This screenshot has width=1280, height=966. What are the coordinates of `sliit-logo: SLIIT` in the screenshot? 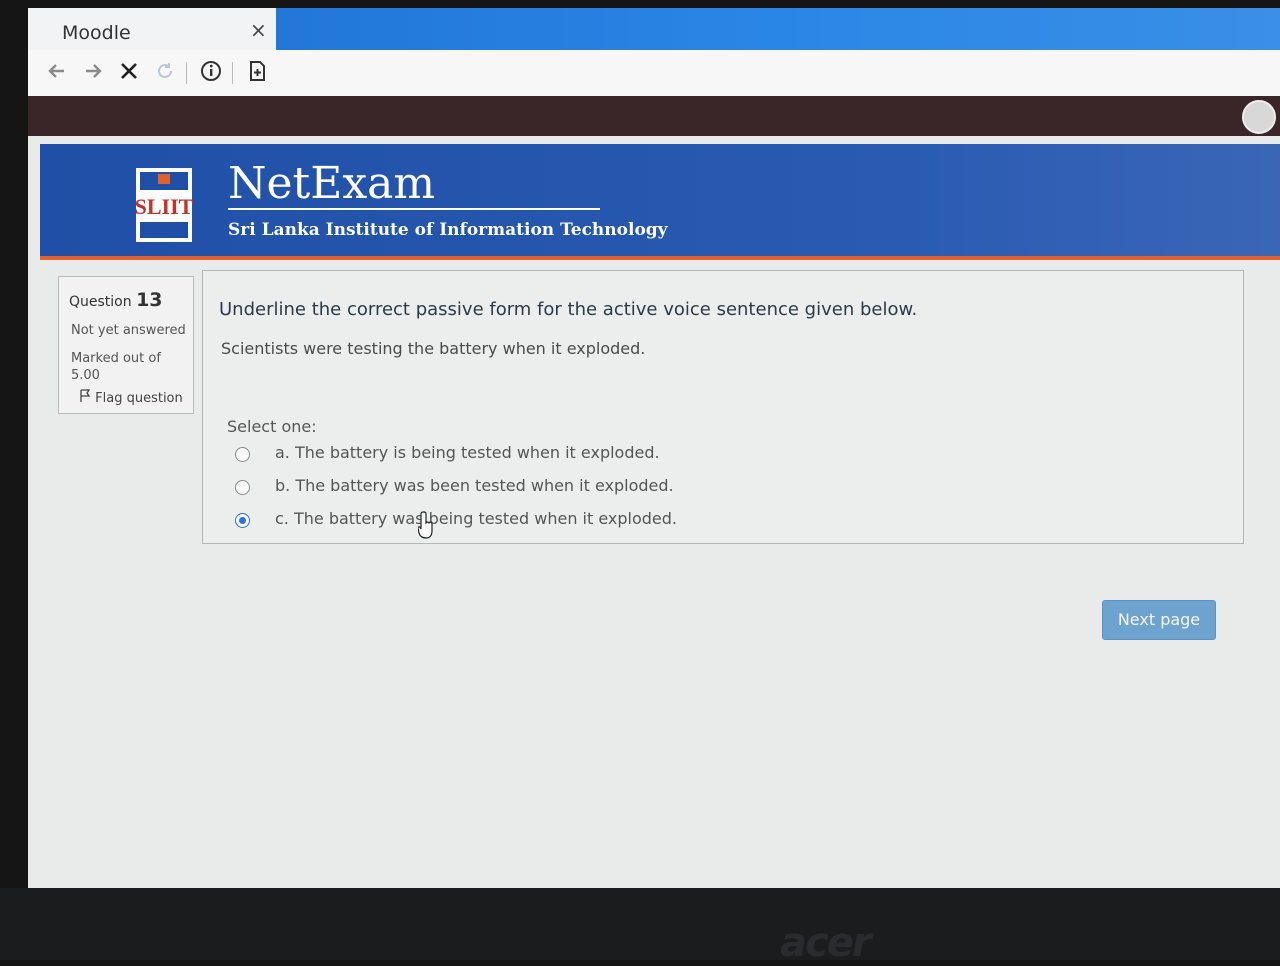 It's located at (164, 205).